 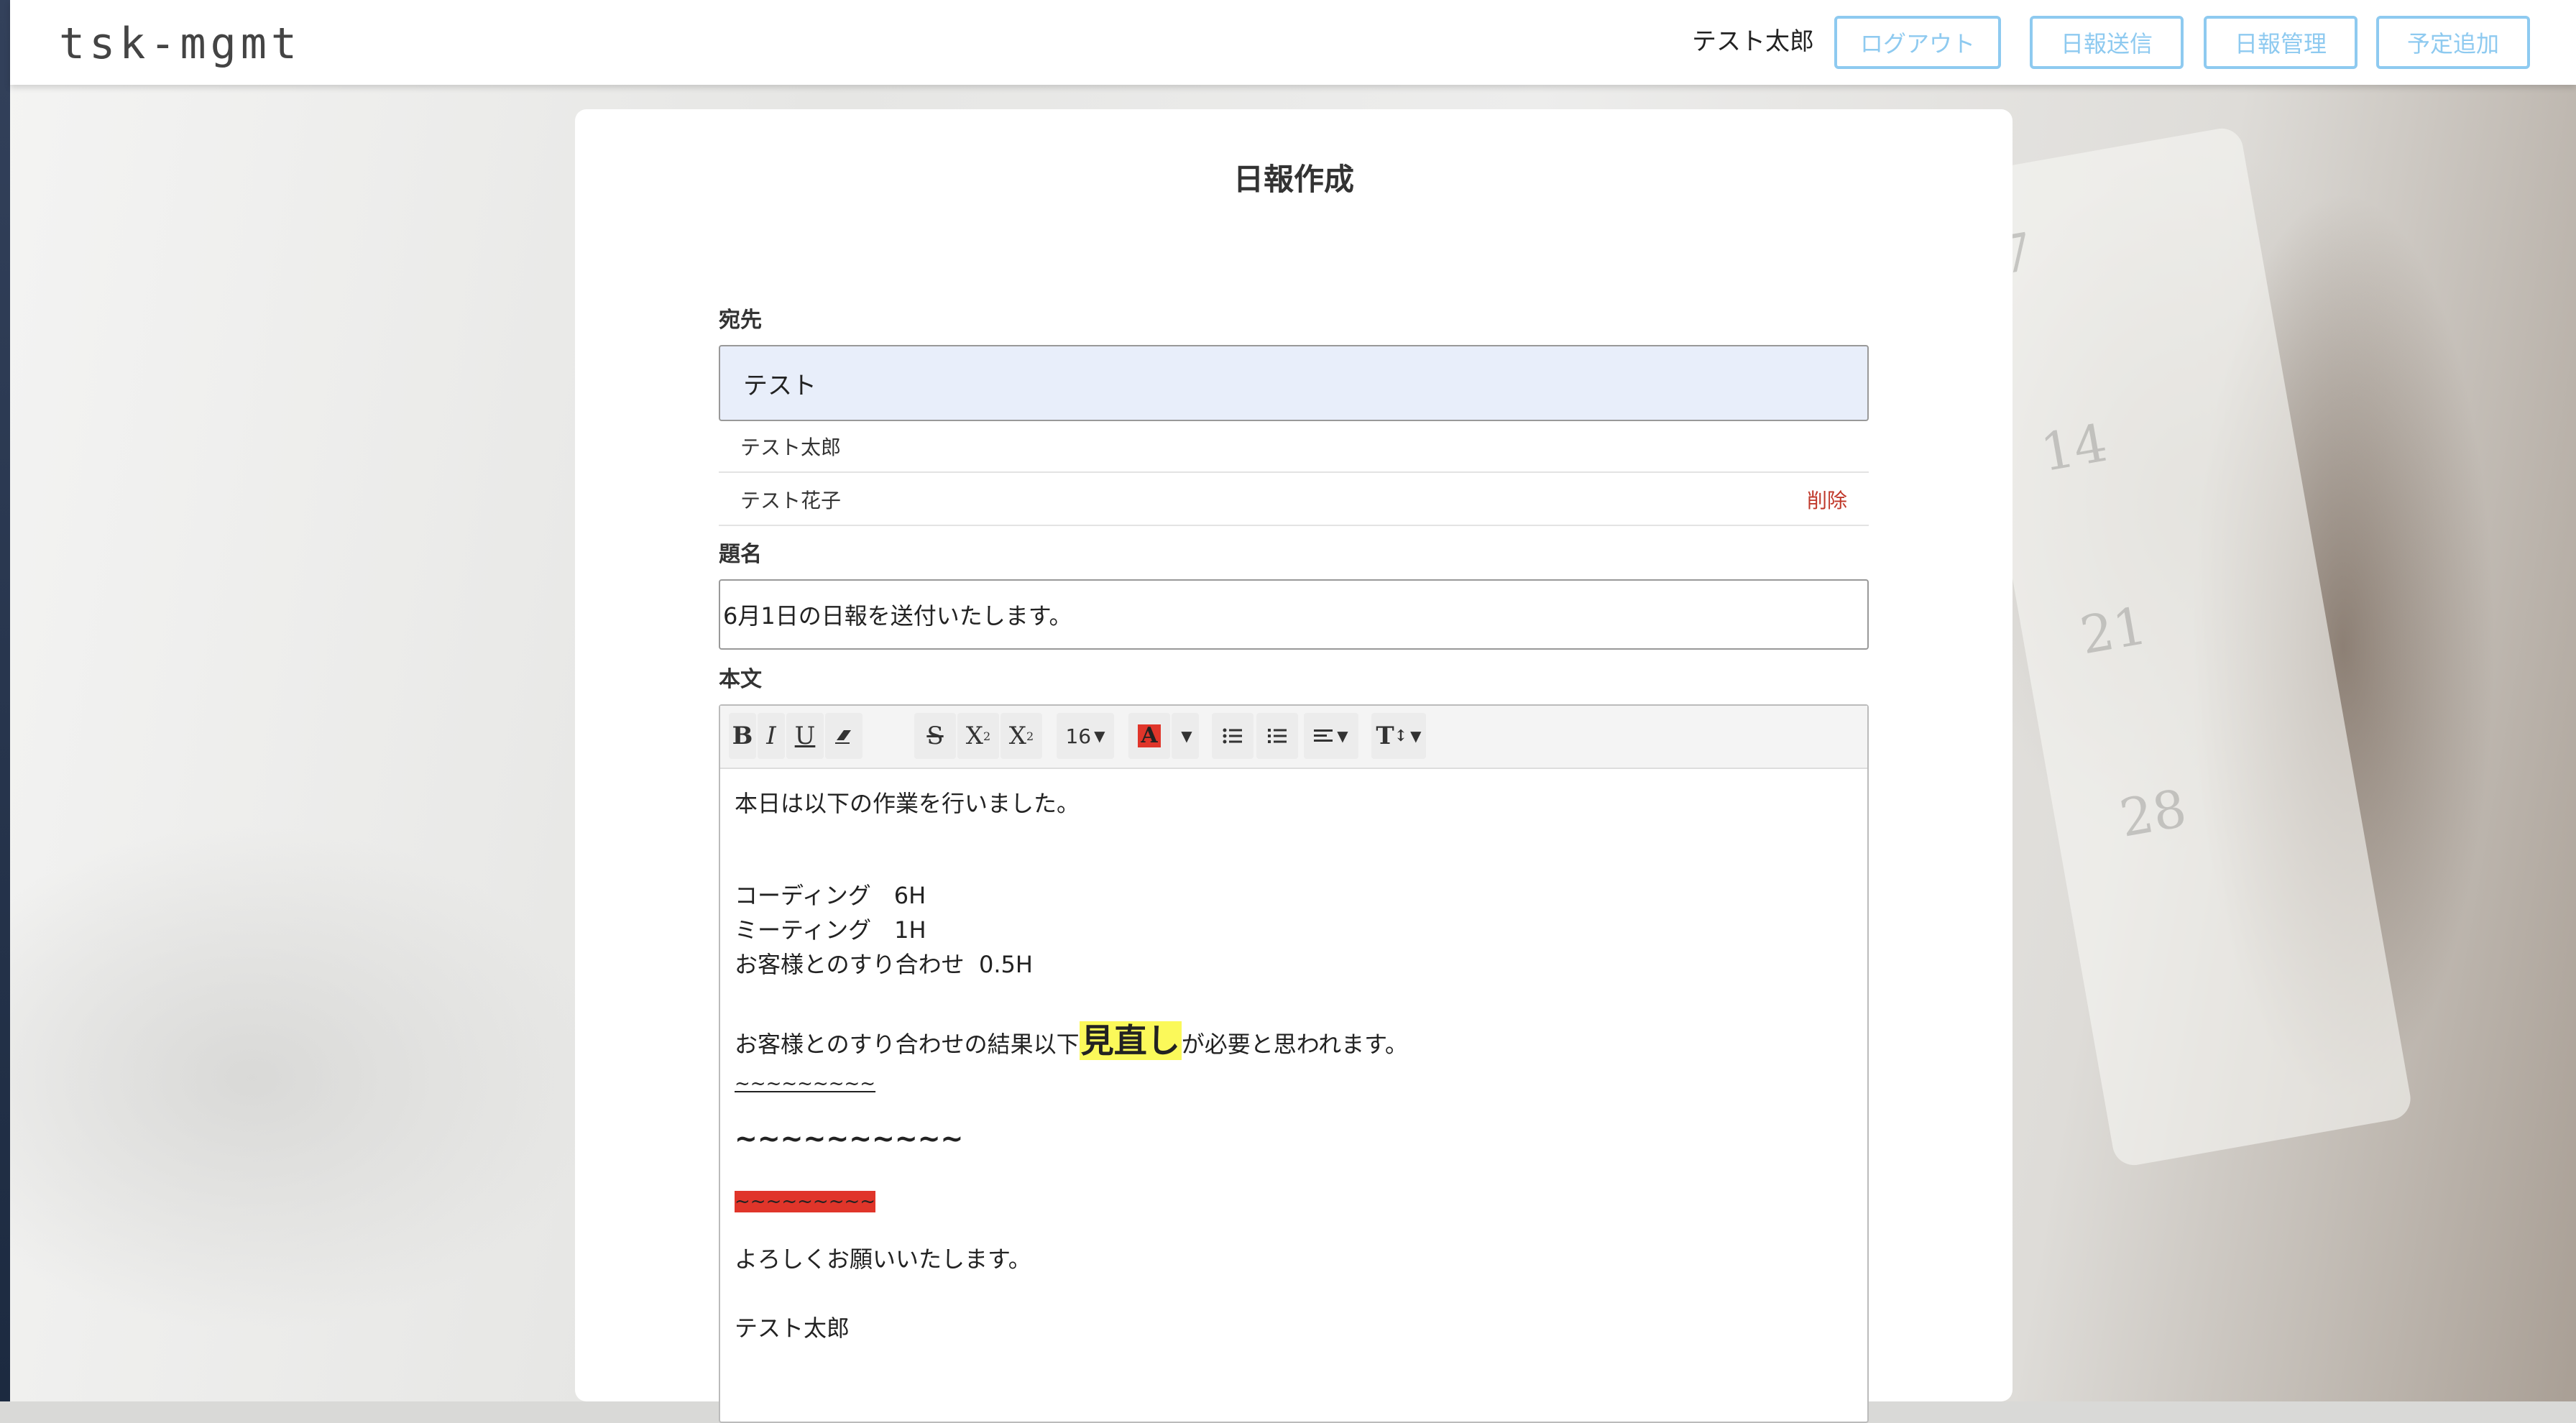 I want to click on body-line: お客様とのすり合わせ 0.5H, so click(x=884, y=965).